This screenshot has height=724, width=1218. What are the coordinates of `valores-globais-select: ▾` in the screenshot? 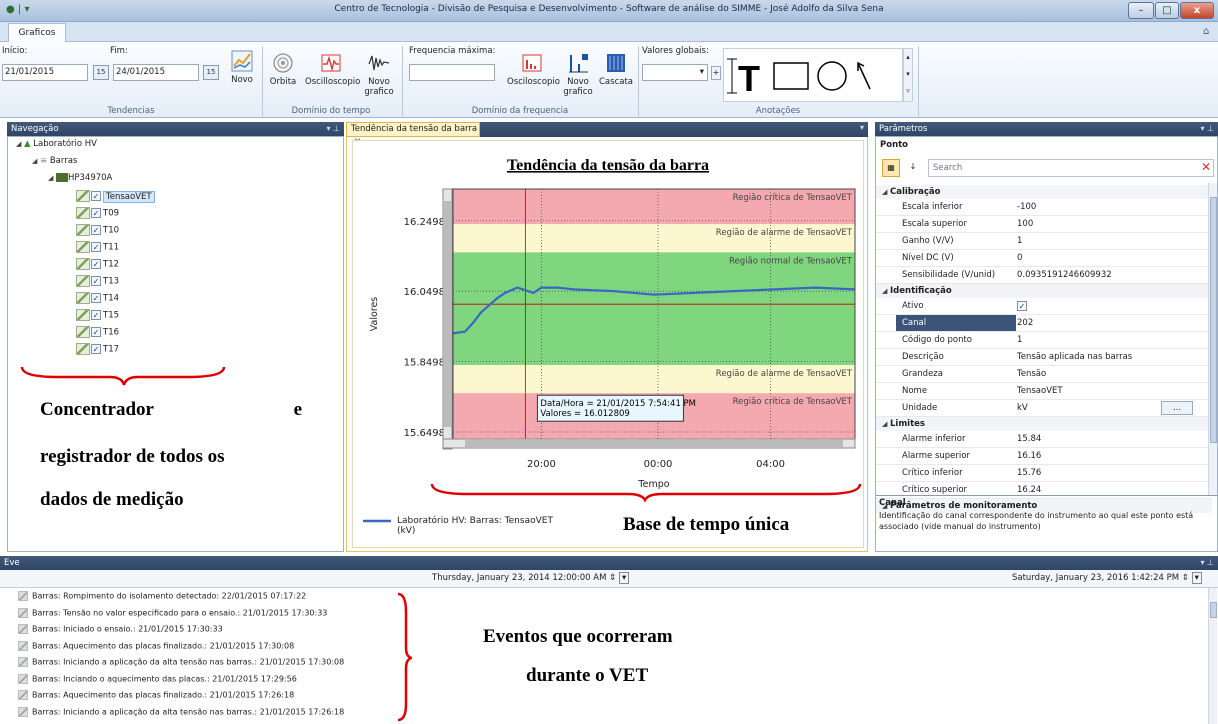 It's located at (675, 72).